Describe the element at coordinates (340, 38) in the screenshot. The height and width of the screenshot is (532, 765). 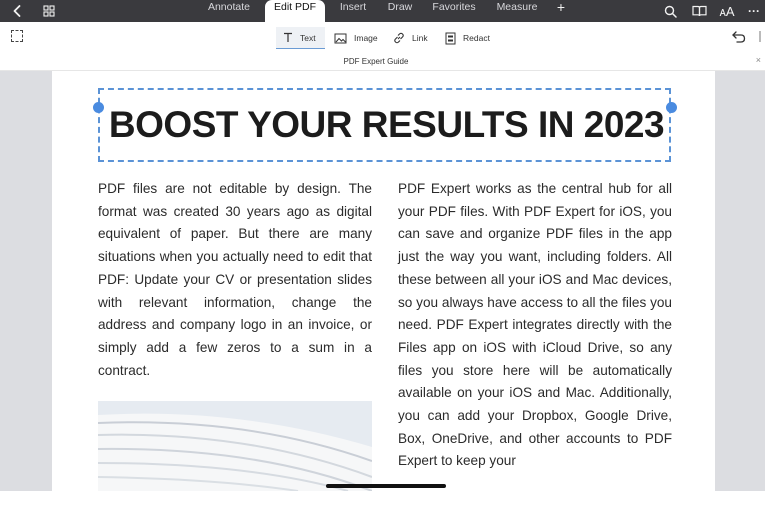
I see `image-icon` at that location.